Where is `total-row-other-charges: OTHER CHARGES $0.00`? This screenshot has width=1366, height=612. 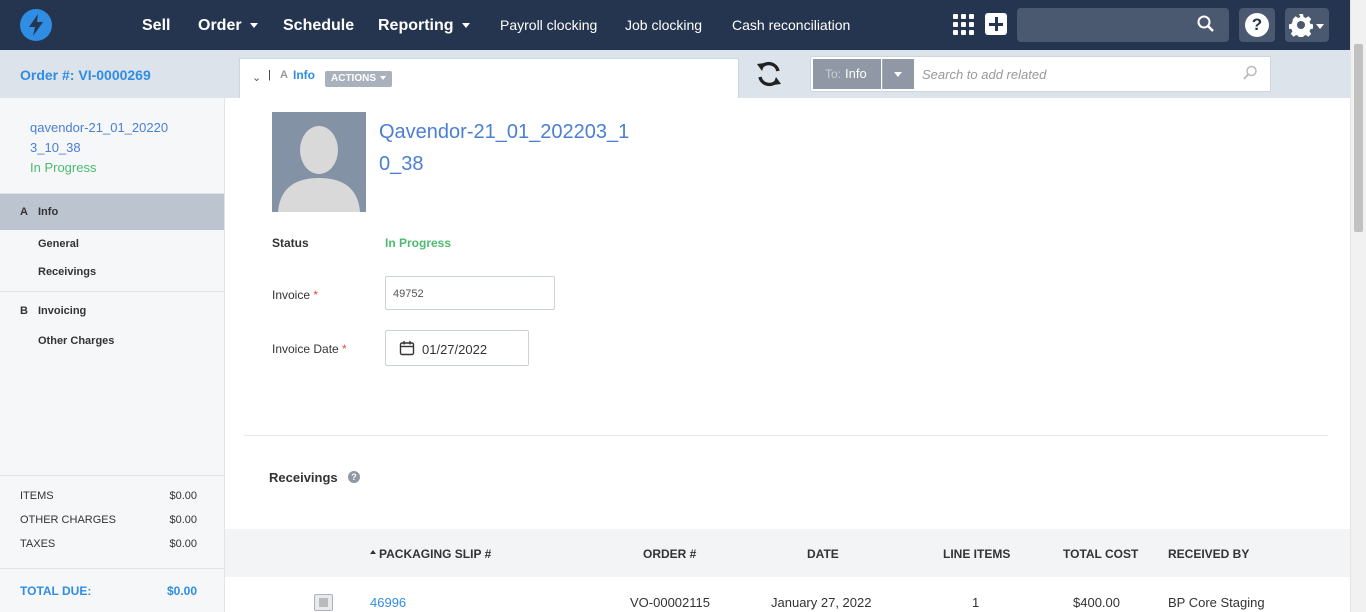 total-row-other-charges: OTHER CHARGES $0.00 is located at coordinates (112, 520).